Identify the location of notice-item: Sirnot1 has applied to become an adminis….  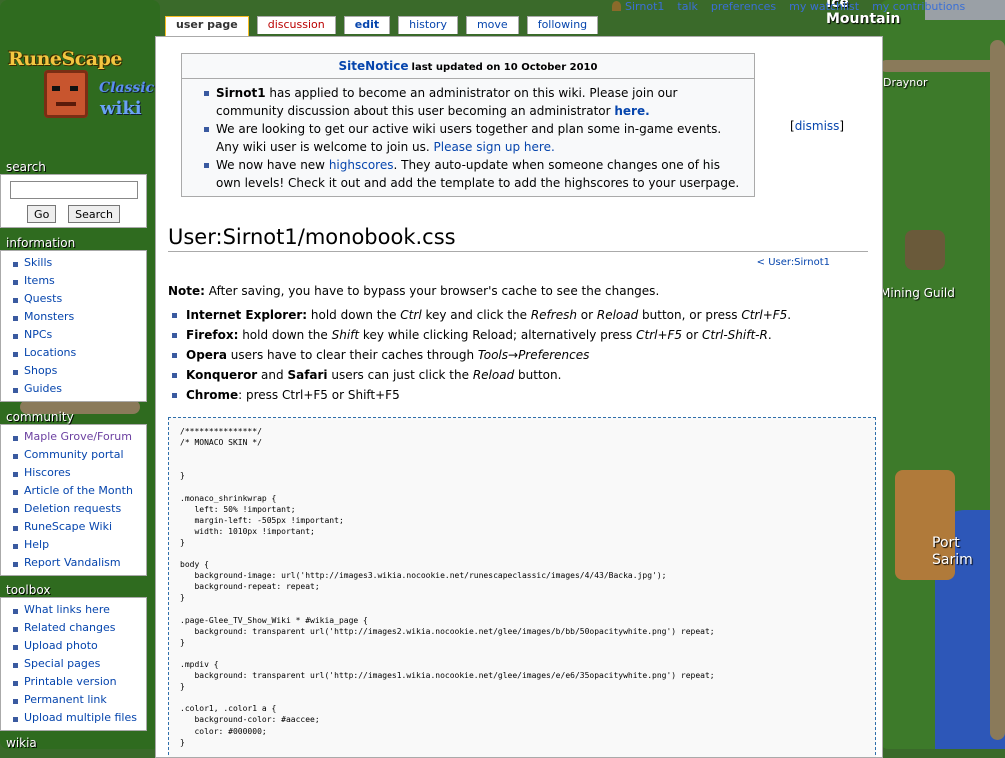
(473, 102).